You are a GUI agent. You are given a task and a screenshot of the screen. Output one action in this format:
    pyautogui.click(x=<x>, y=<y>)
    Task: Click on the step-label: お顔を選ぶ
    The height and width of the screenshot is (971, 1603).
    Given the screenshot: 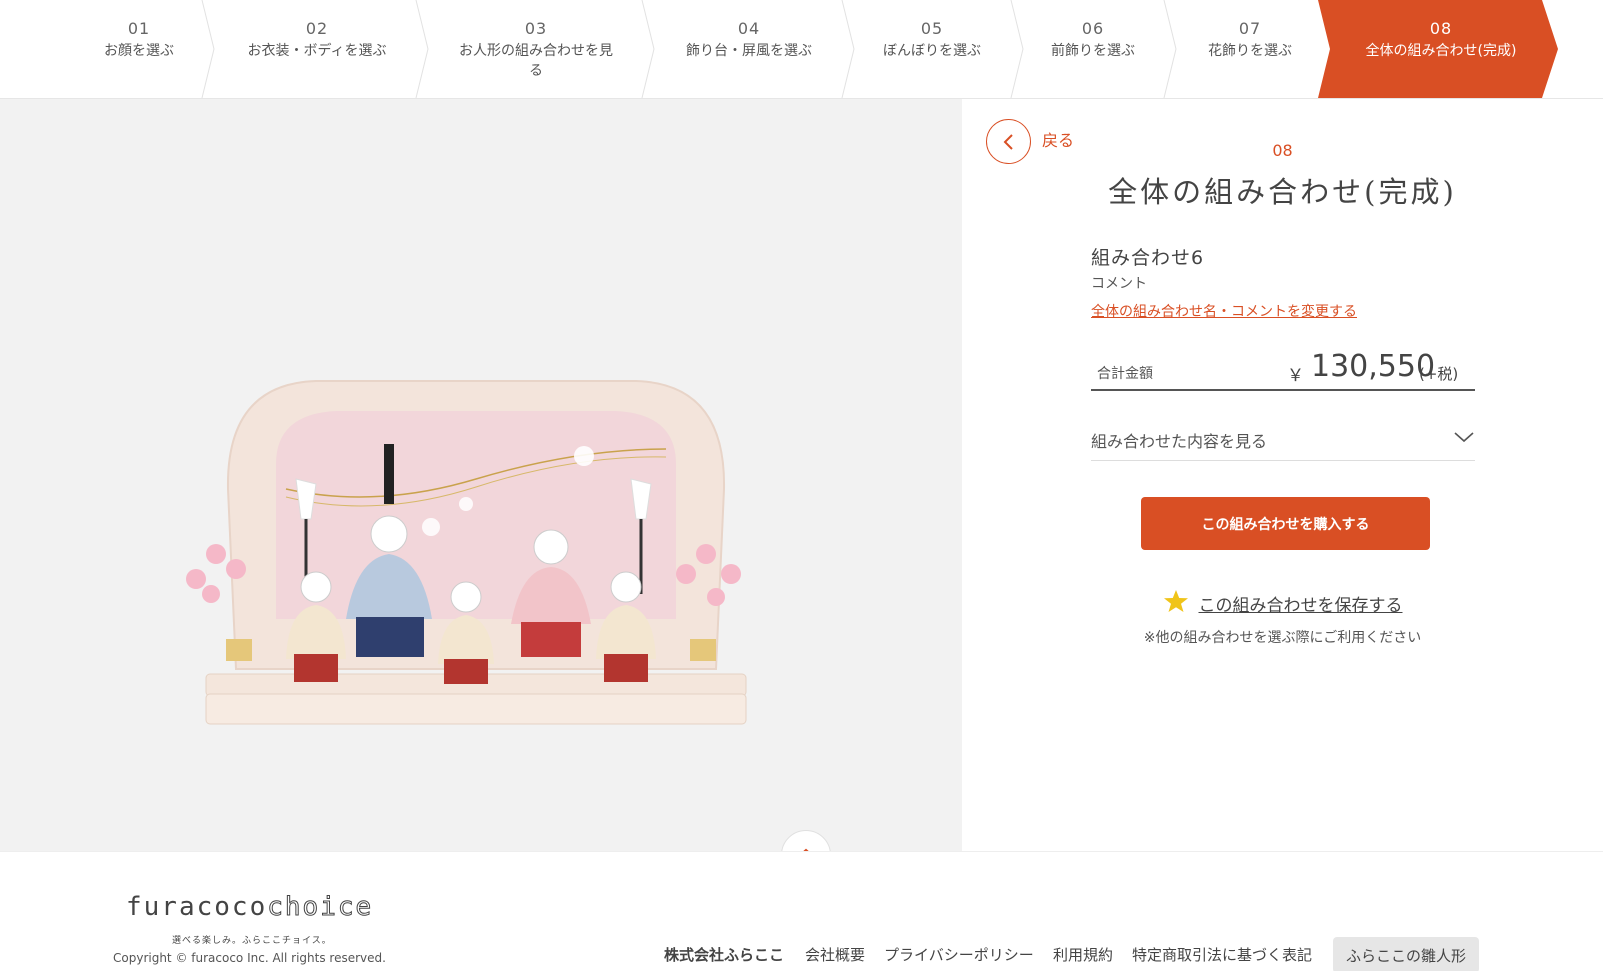 What is the action you would take?
    pyautogui.click(x=139, y=51)
    